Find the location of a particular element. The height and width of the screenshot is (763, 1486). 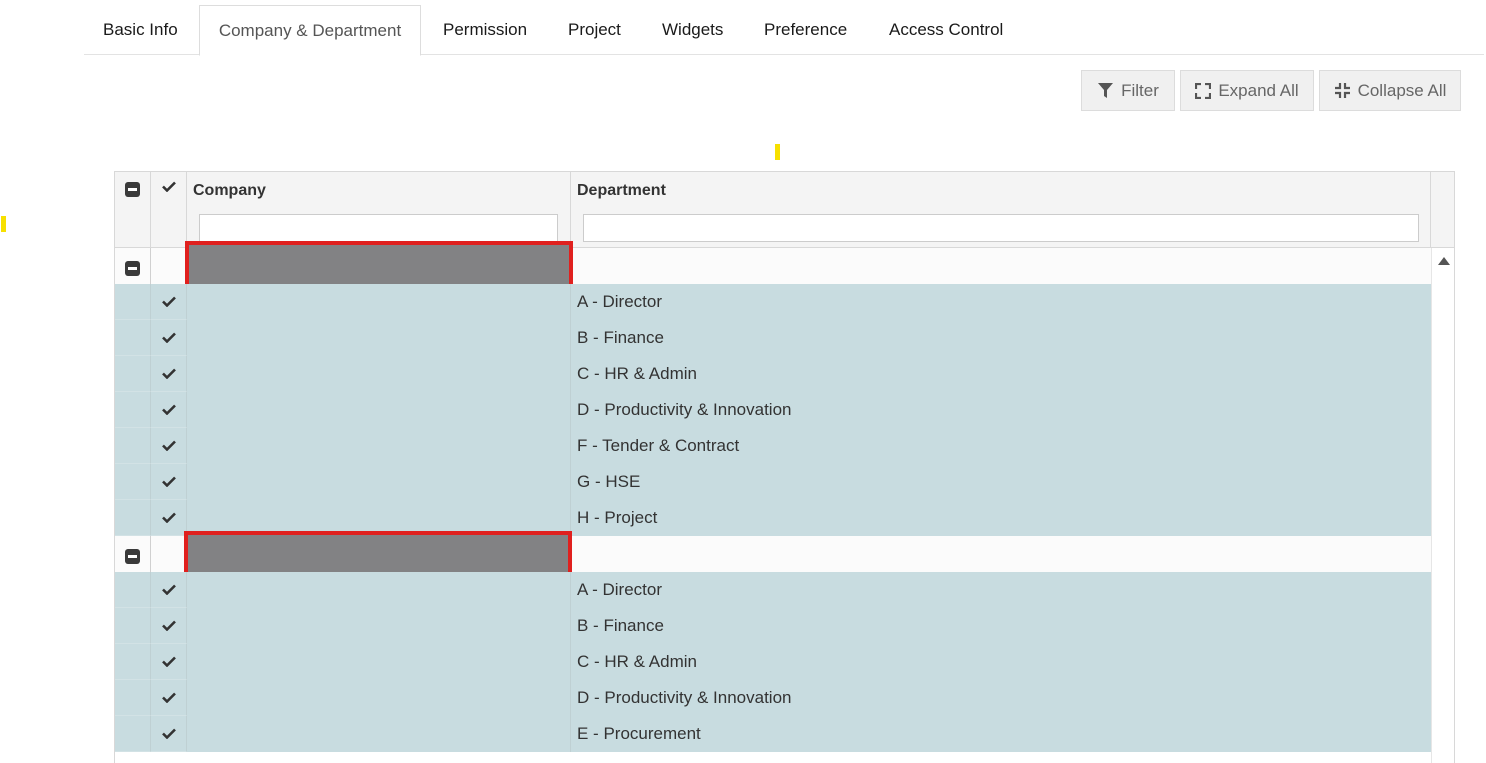

filter-icon is located at coordinates (1106, 90).